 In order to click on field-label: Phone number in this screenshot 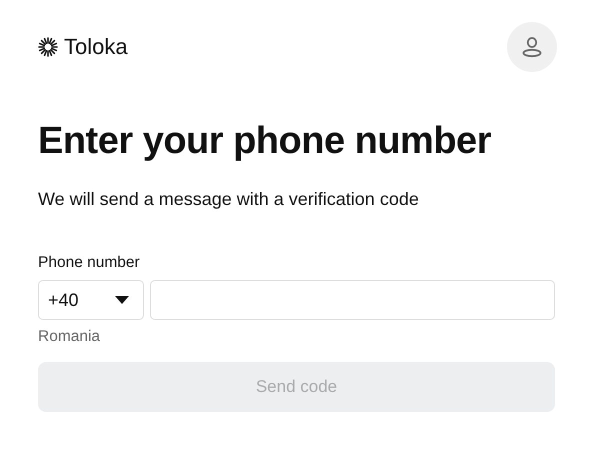, I will do `click(89, 263)`.